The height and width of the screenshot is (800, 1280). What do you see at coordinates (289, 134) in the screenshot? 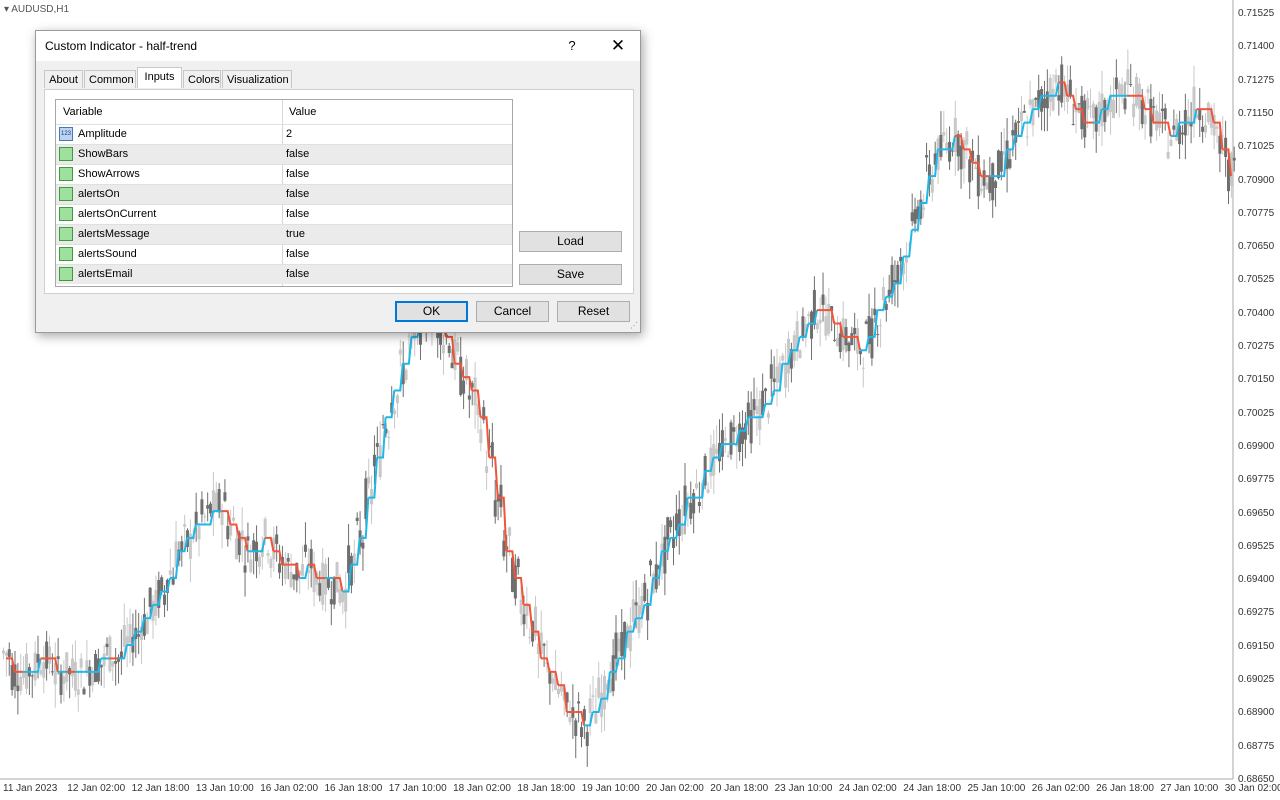
I see `variable-value: 2` at bounding box center [289, 134].